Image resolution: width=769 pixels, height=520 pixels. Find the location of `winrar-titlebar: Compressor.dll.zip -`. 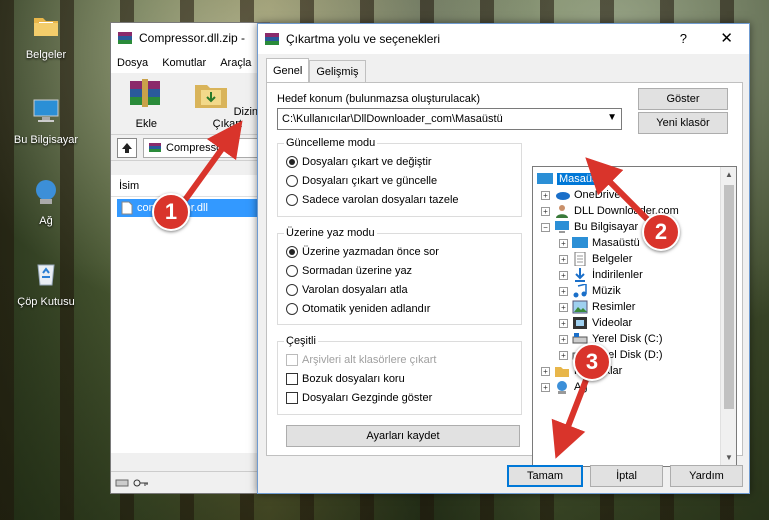

winrar-titlebar: Compressor.dll.zip - is located at coordinates (190, 38).